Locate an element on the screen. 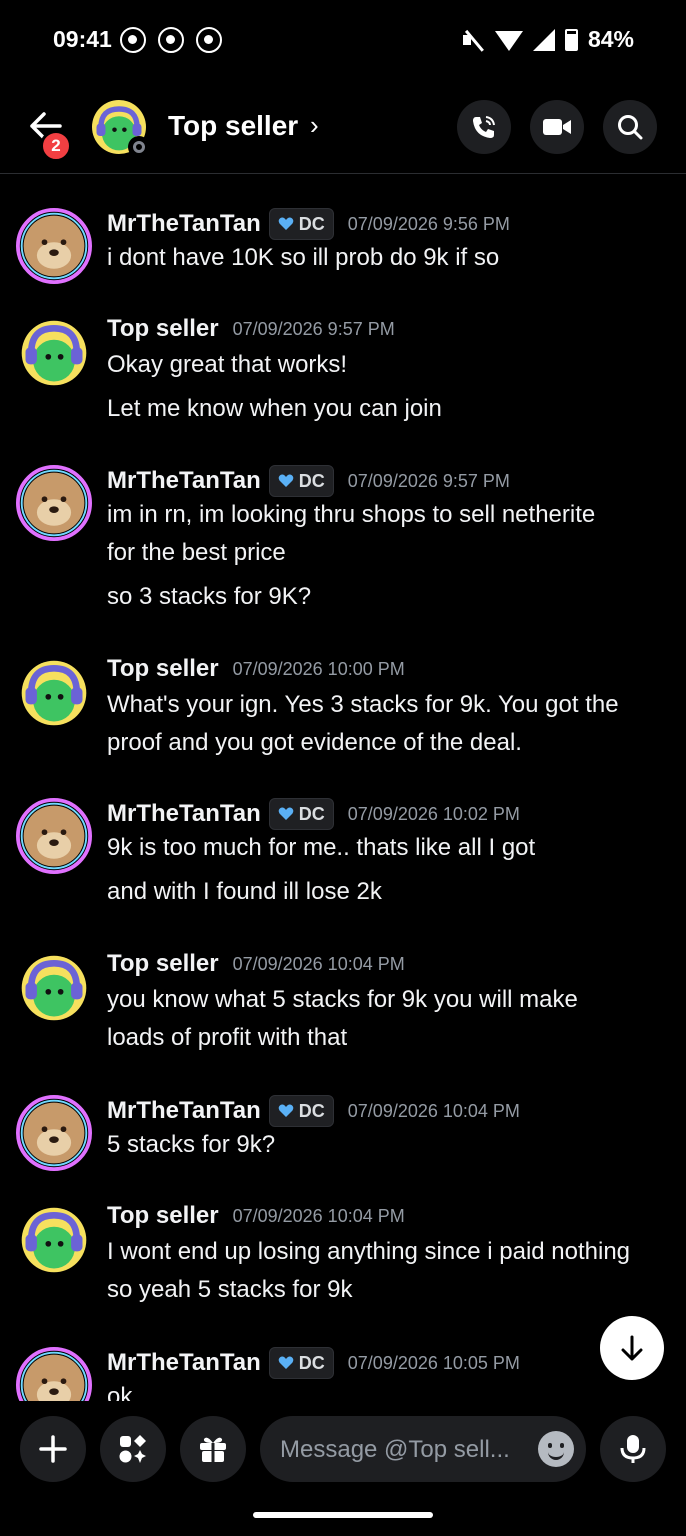  message-text: and with I found ill lose 2k is located at coordinates (244, 892).